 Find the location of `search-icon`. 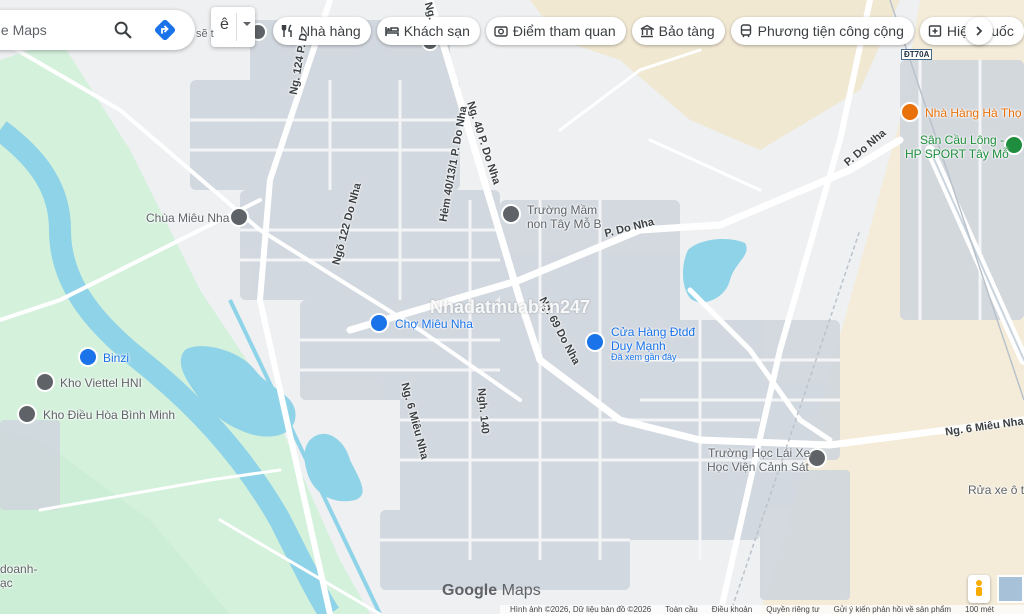

search-icon is located at coordinates (123, 30).